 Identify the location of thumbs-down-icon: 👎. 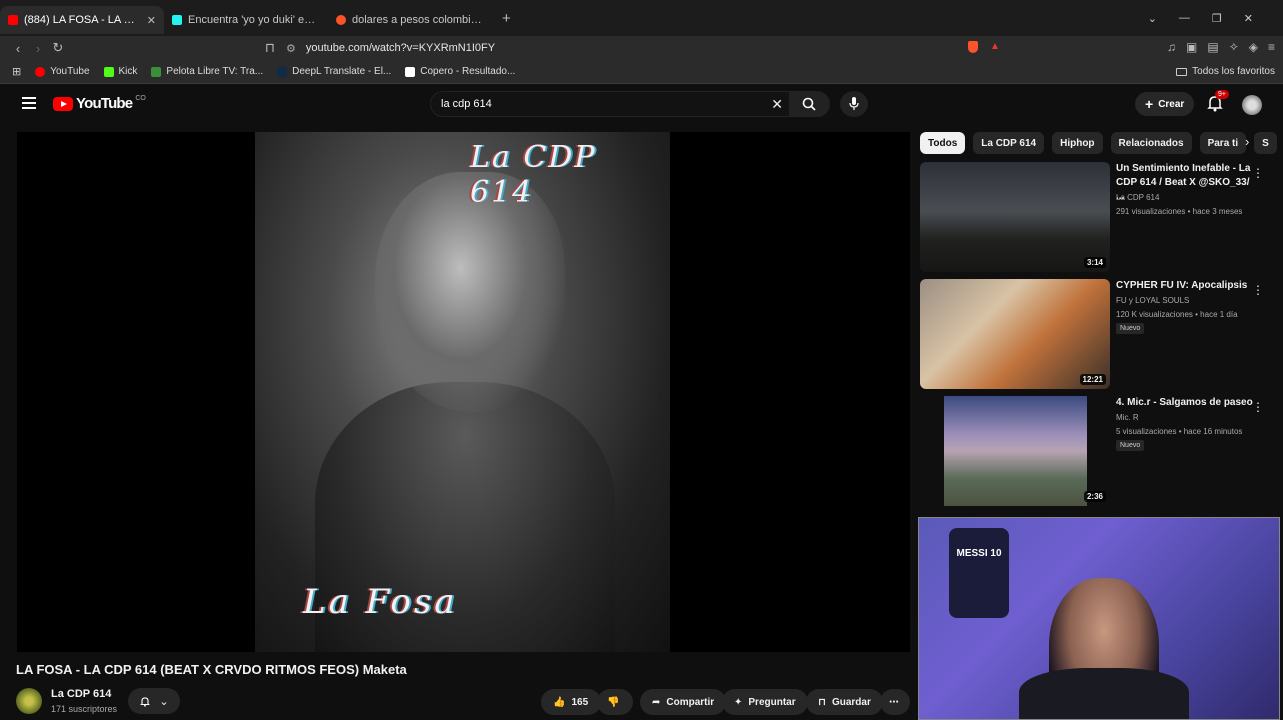
(613, 702).